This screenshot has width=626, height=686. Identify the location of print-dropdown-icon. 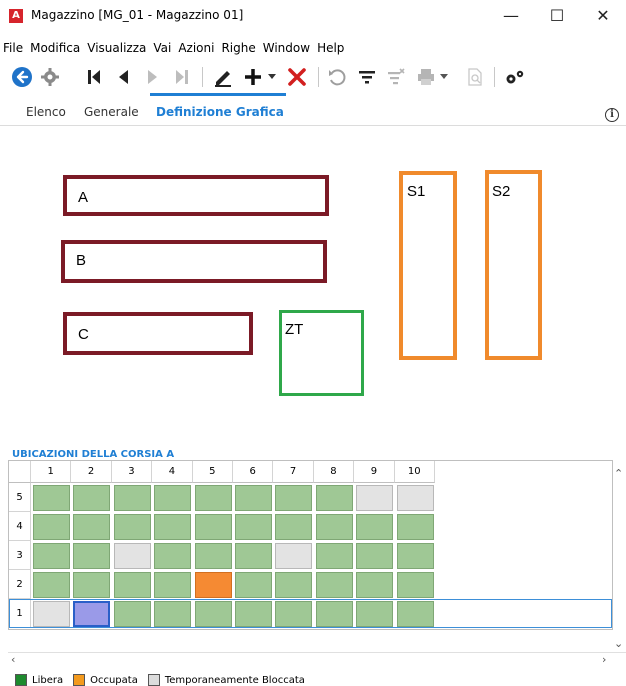
(444, 77).